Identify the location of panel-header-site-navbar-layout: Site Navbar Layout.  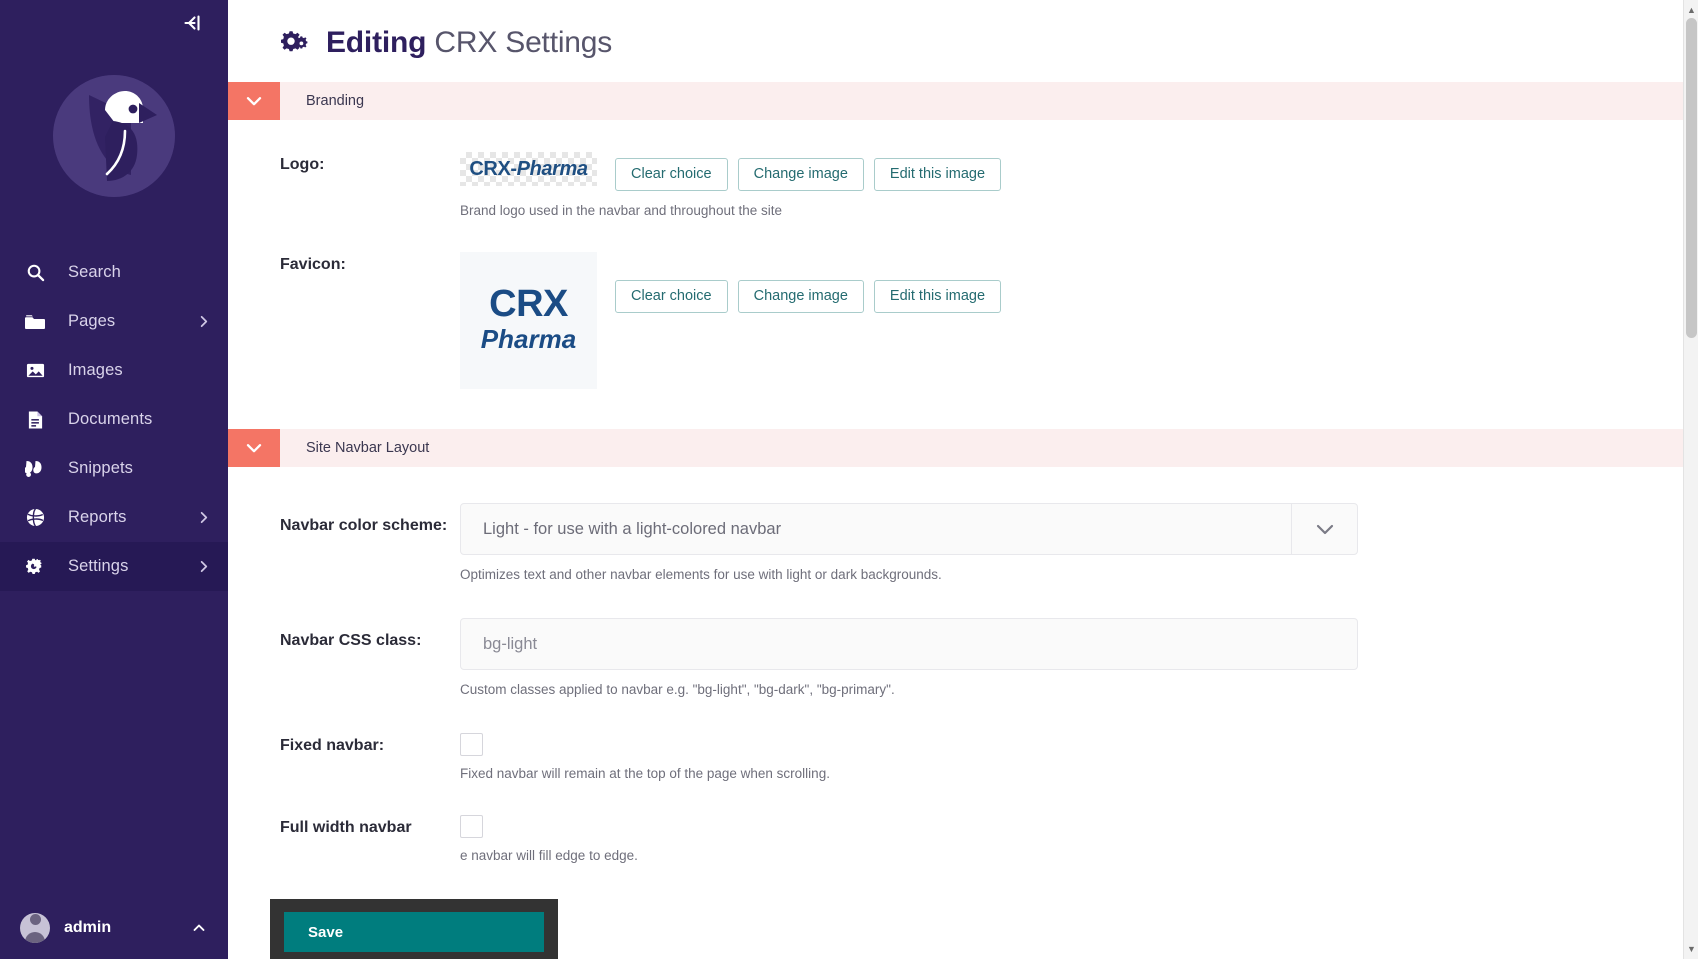
(963, 448).